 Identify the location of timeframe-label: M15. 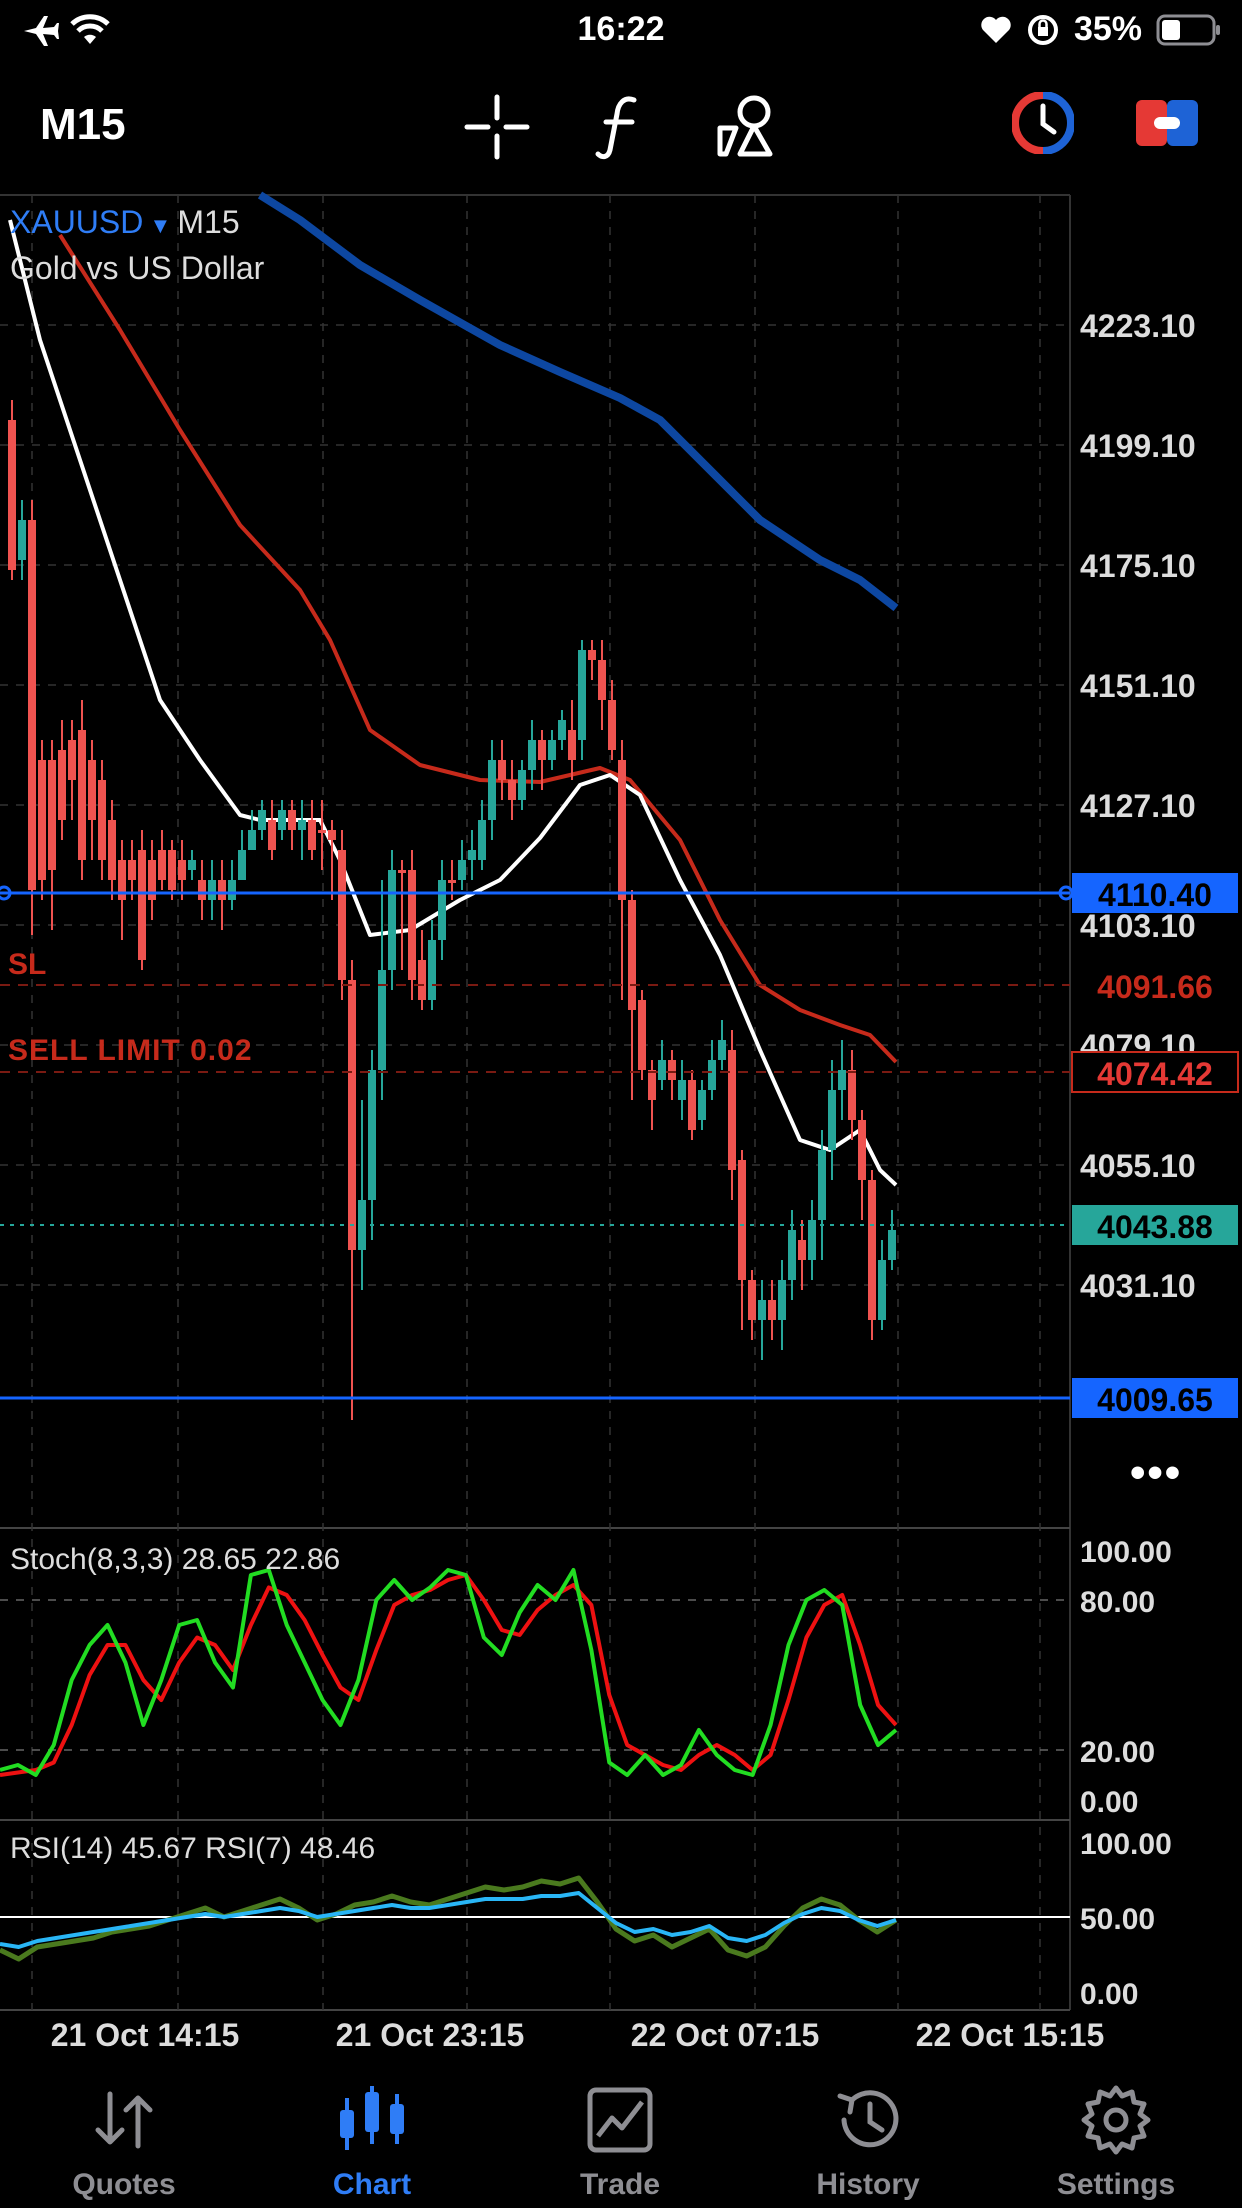
(208, 222).